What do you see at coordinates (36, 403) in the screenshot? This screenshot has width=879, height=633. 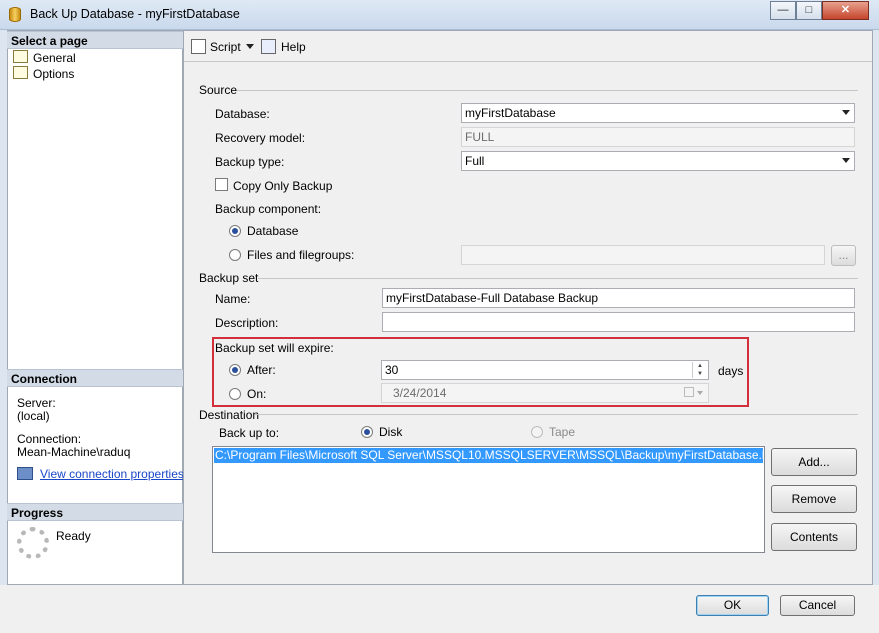 I see `server-label: Server:` at bounding box center [36, 403].